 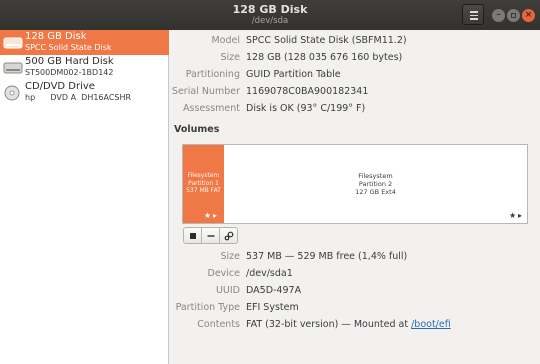 I want to click on model-row: Model SPCC Solid State Disk (SBFM11.2), so click(x=355, y=43).